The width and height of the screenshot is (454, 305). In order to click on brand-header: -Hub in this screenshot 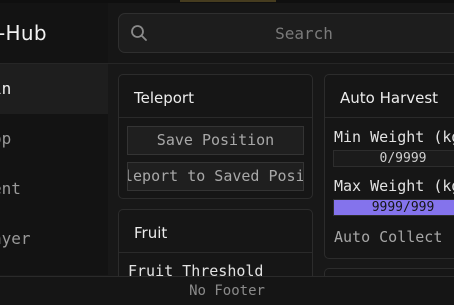, I will do `click(54, 33)`.